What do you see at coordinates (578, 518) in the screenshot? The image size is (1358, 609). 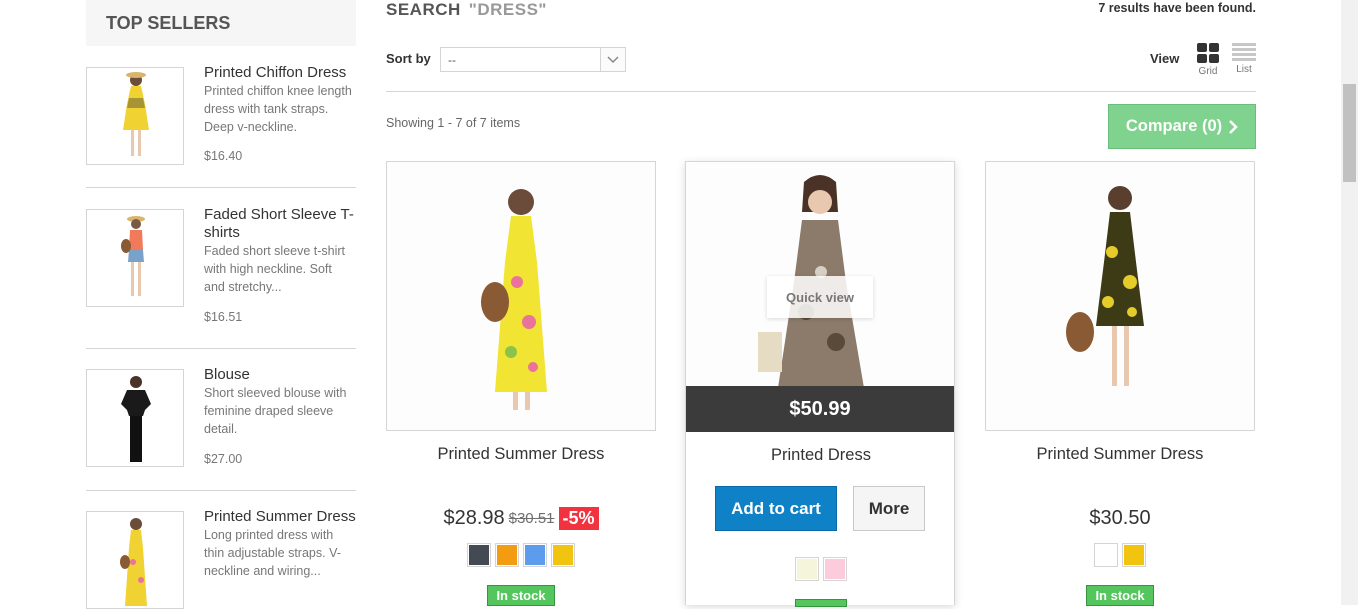 I see `discount-badge: -5%` at bounding box center [578, 518].